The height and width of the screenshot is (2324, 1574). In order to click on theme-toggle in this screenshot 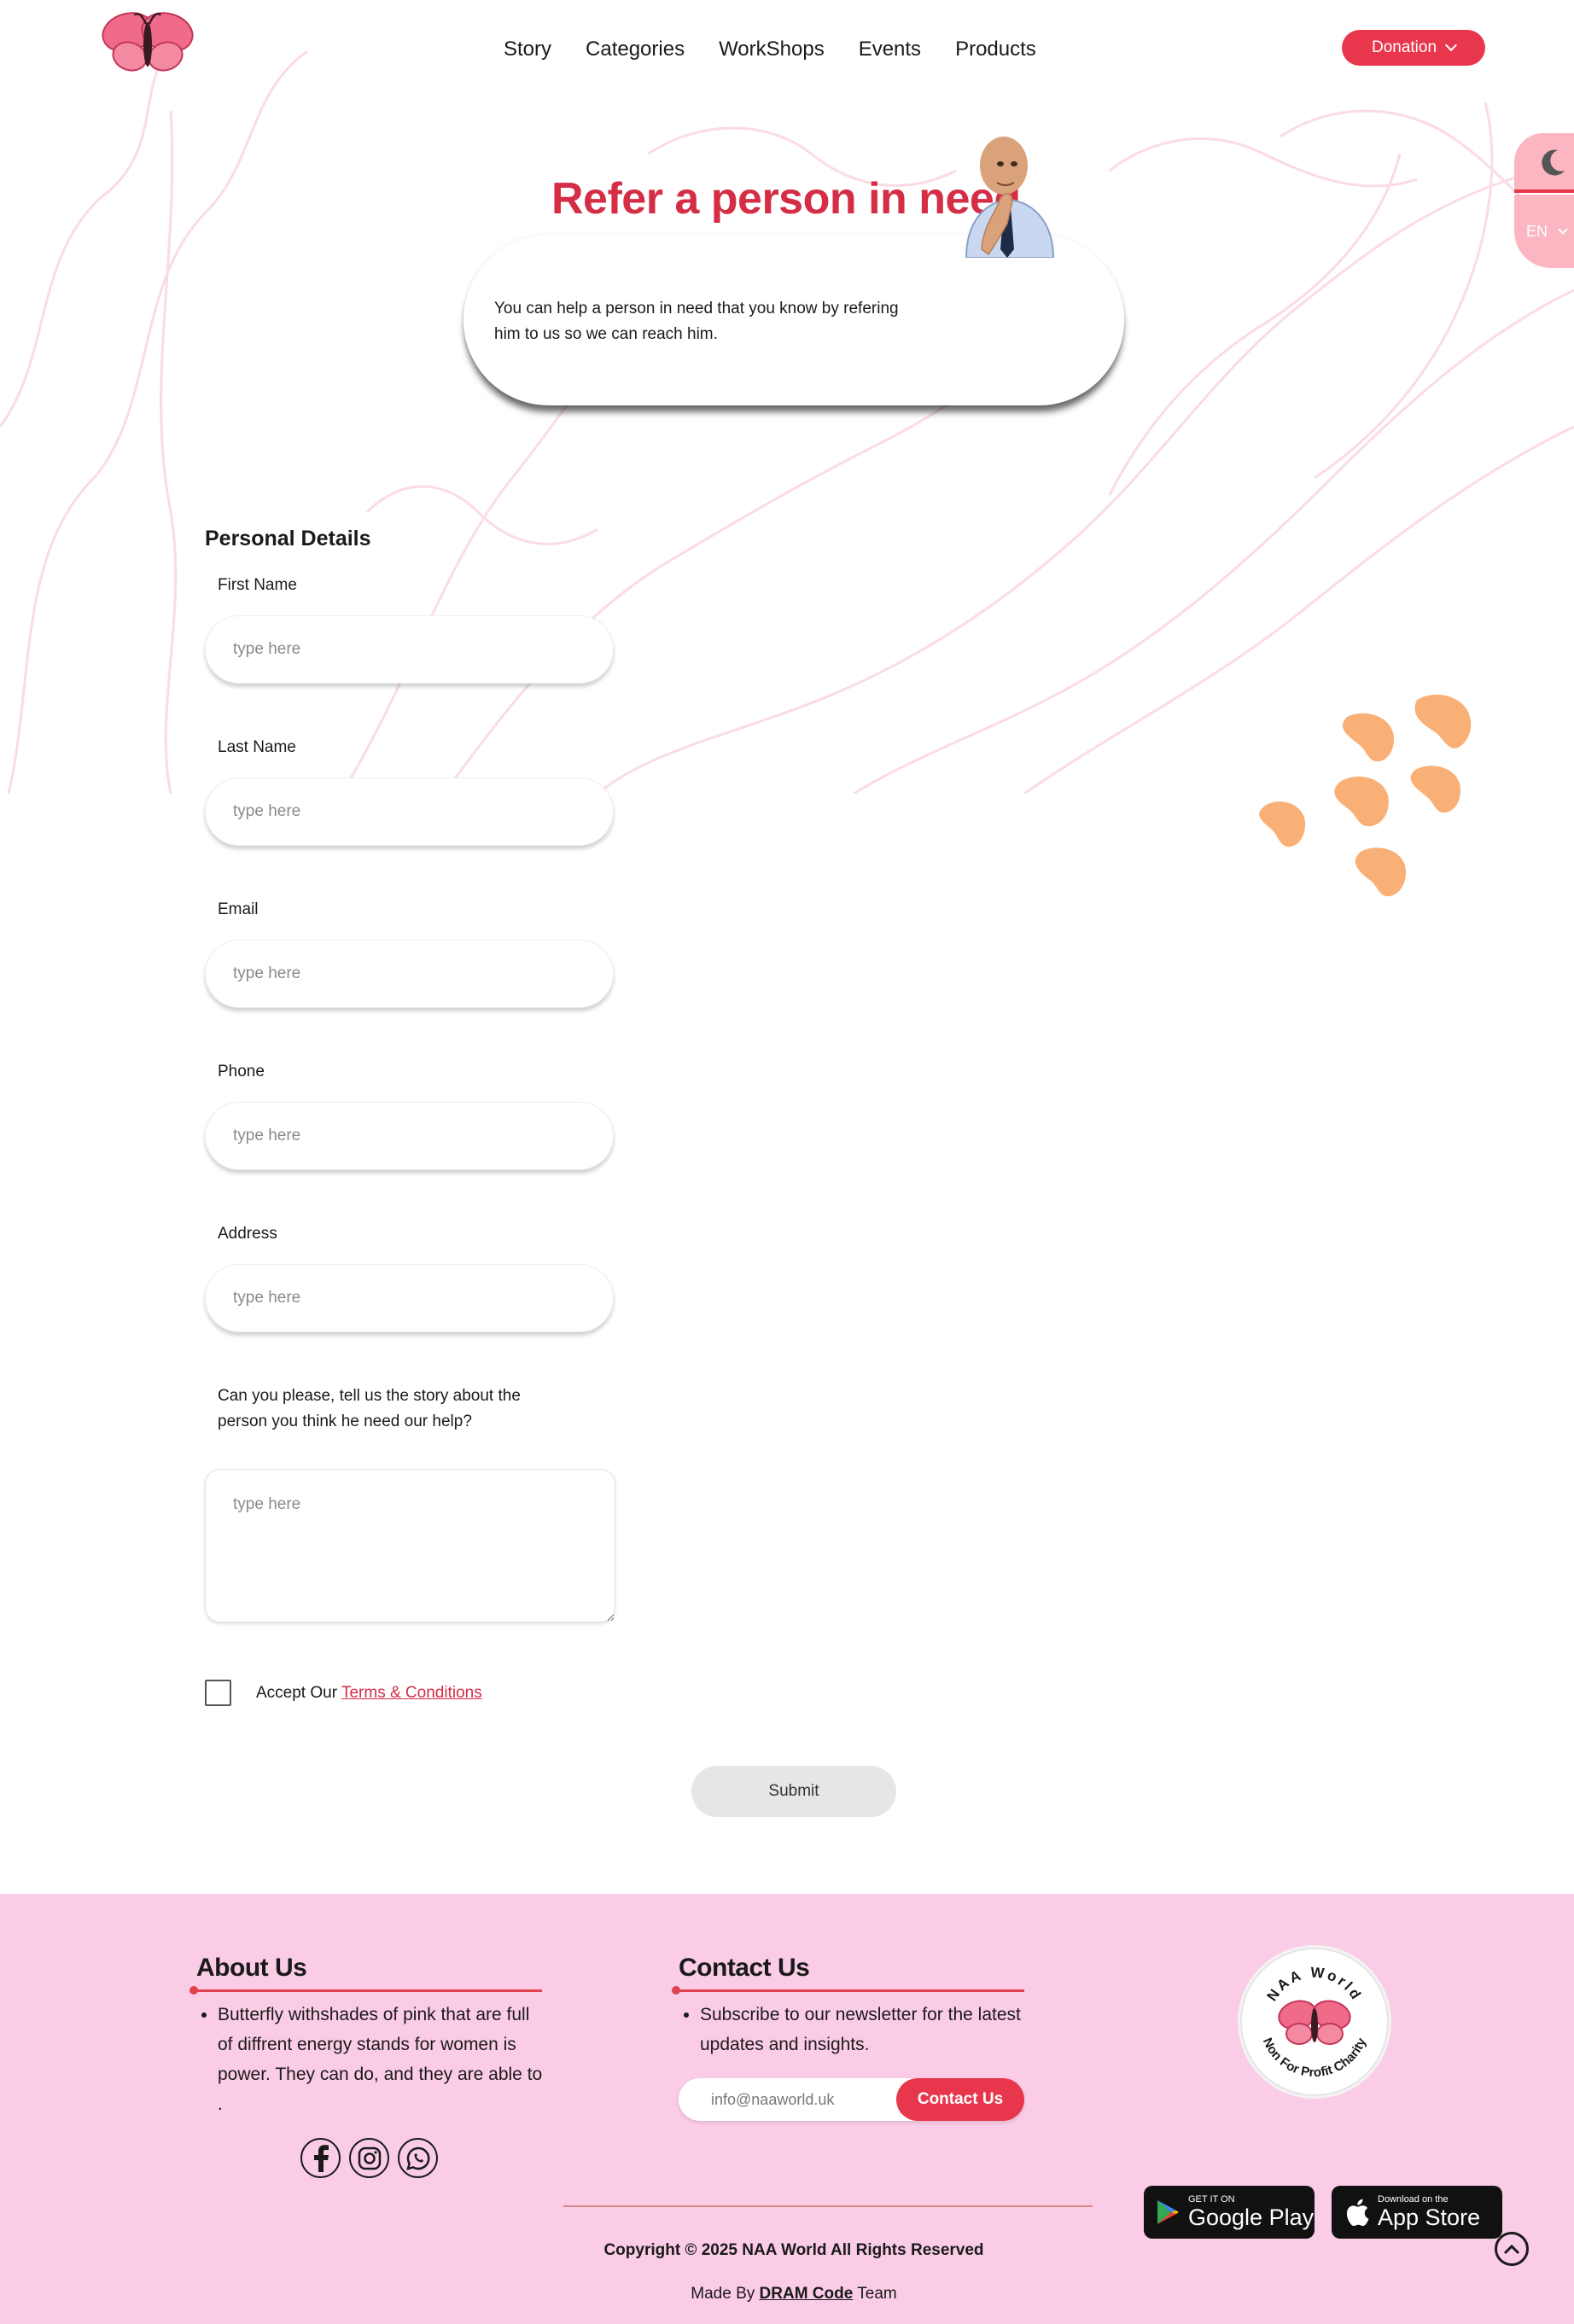, I will do `click(1544, 162)`.